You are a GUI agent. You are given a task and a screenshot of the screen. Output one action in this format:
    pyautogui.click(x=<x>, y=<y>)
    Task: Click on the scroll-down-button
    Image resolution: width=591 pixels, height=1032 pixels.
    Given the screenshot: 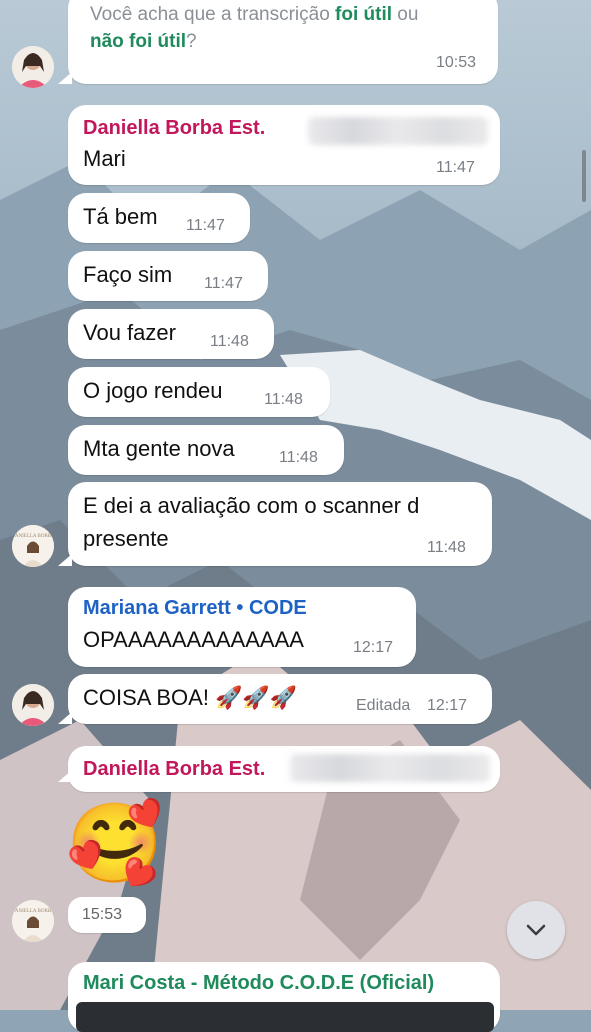 What is the action you would take?
    pyautogui.click(x=536, y=930)
    